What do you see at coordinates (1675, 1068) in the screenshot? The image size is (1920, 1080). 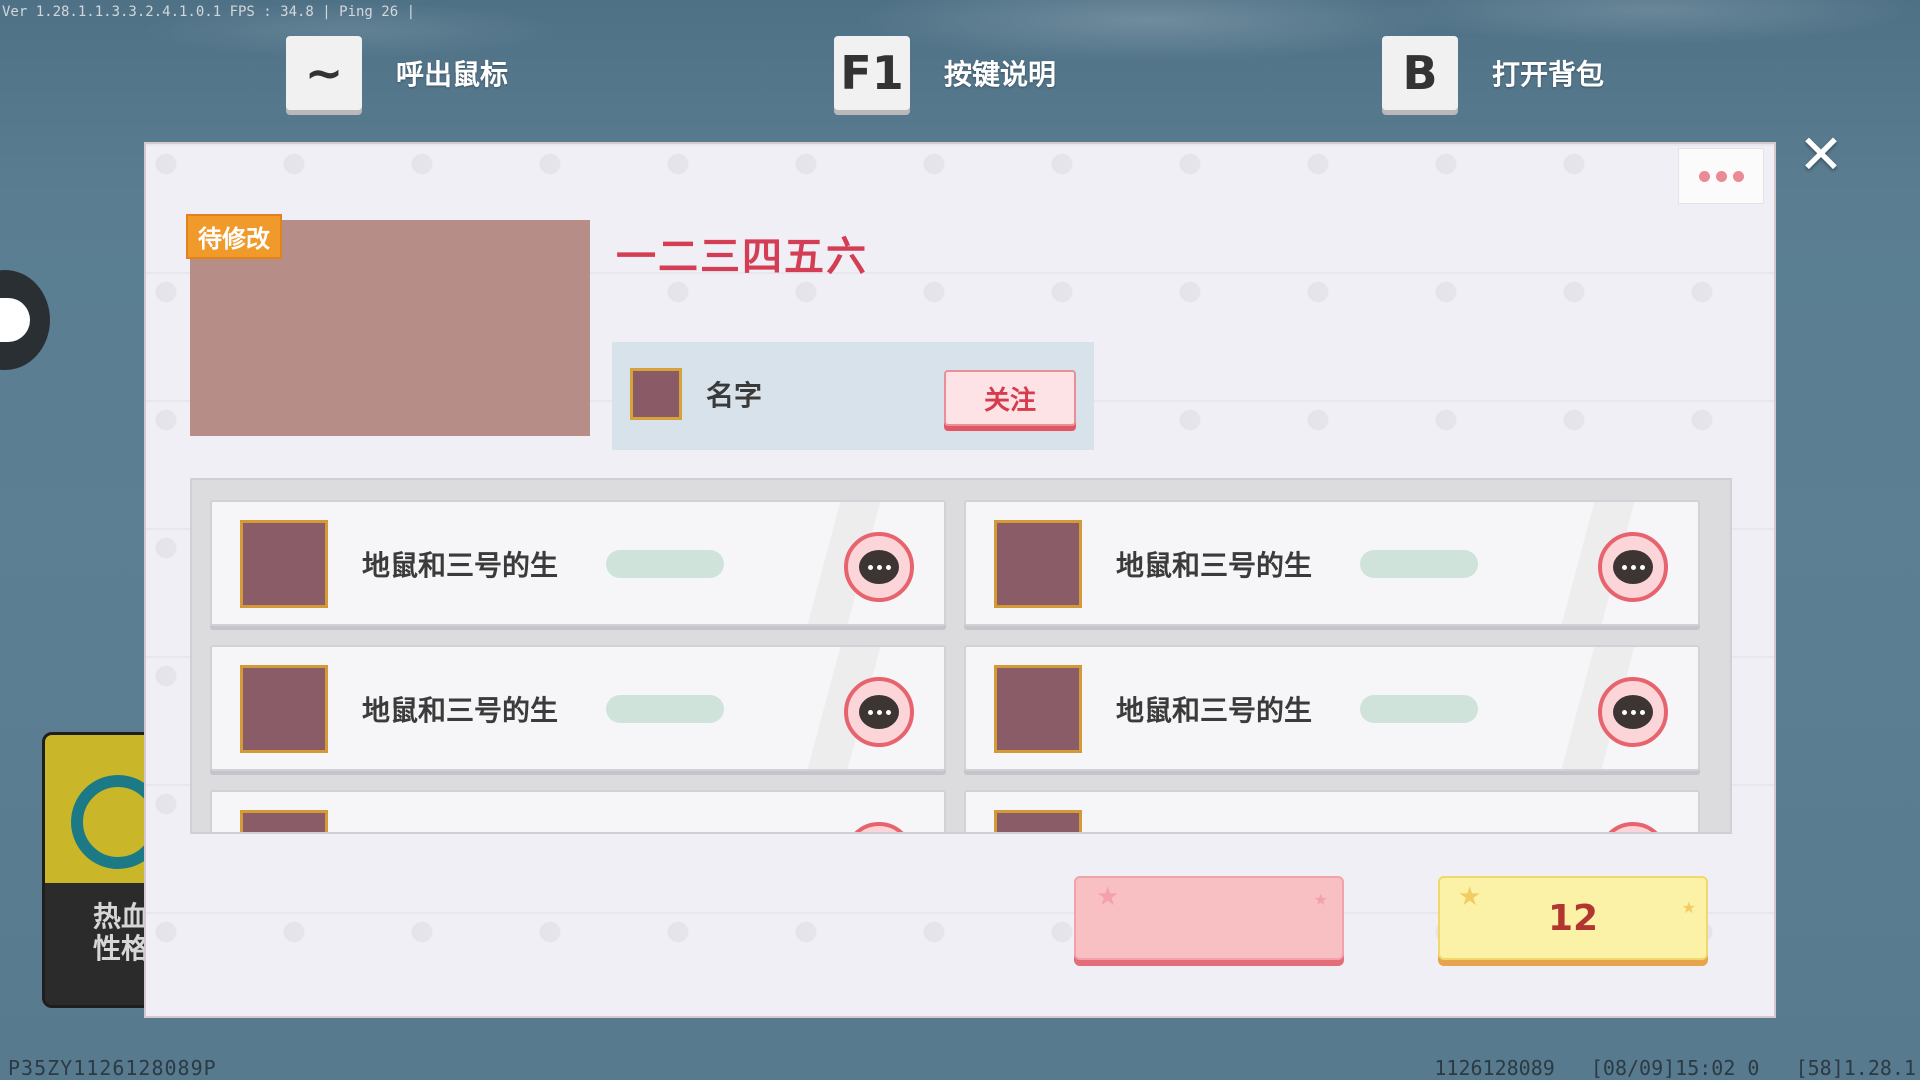 I see `debug-info-bottom-right: 1126128089 [08/09]15:02 0 [58]1.28.1` at bounding box center [1675, 1068].